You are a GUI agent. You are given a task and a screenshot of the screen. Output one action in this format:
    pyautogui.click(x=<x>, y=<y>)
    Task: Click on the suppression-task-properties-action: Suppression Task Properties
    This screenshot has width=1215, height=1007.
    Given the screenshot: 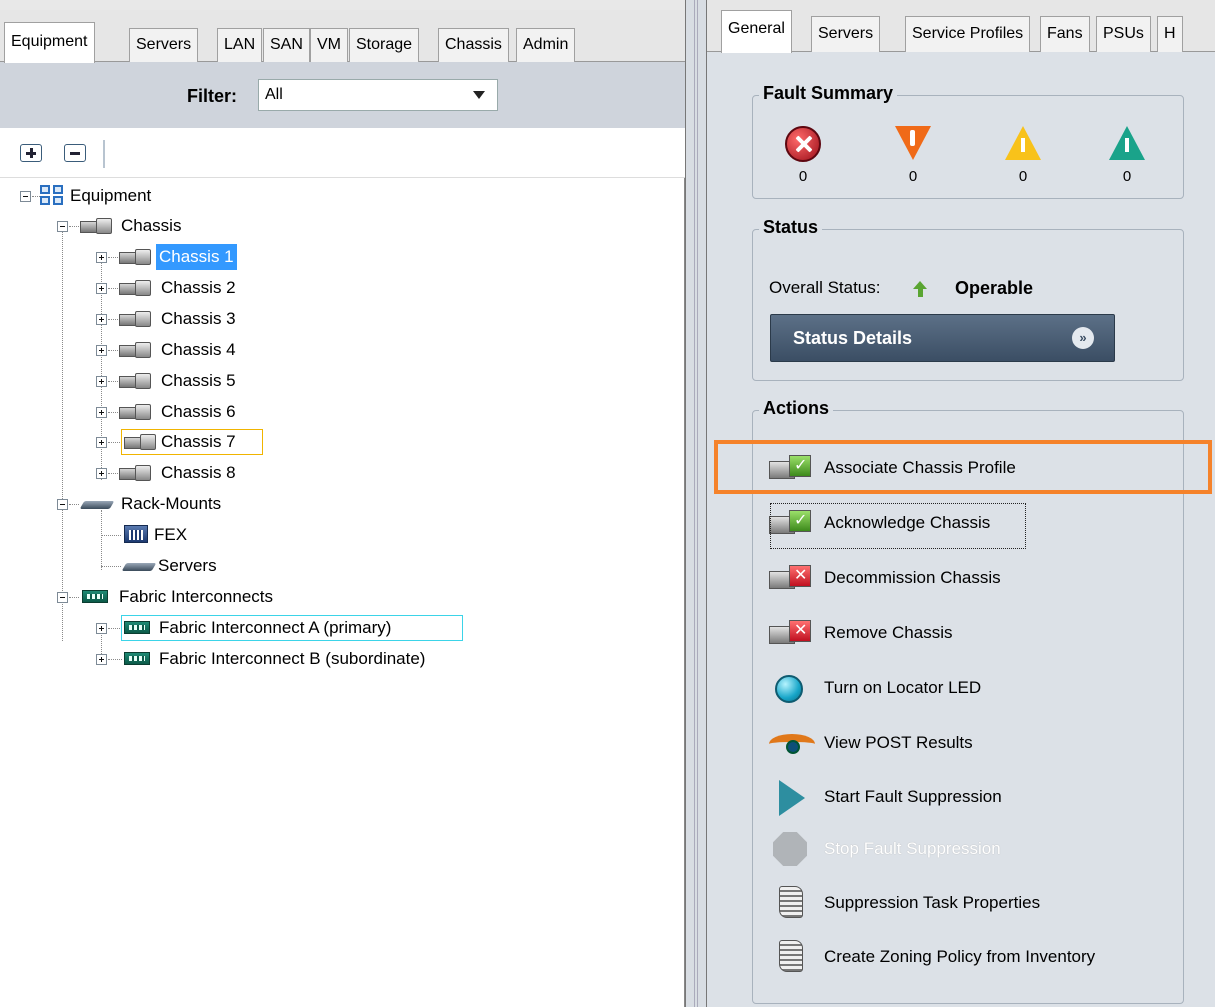 What is the action you would take?
    pyautogui.click(x=949, y=904)
    